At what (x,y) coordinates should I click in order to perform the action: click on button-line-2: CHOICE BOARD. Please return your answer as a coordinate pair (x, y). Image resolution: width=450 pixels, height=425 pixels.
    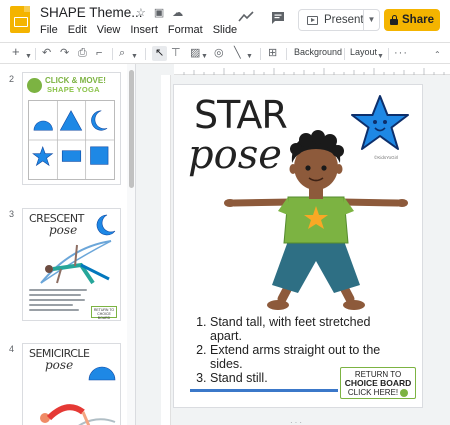
    Looking at the image, I should click on (378, 383).